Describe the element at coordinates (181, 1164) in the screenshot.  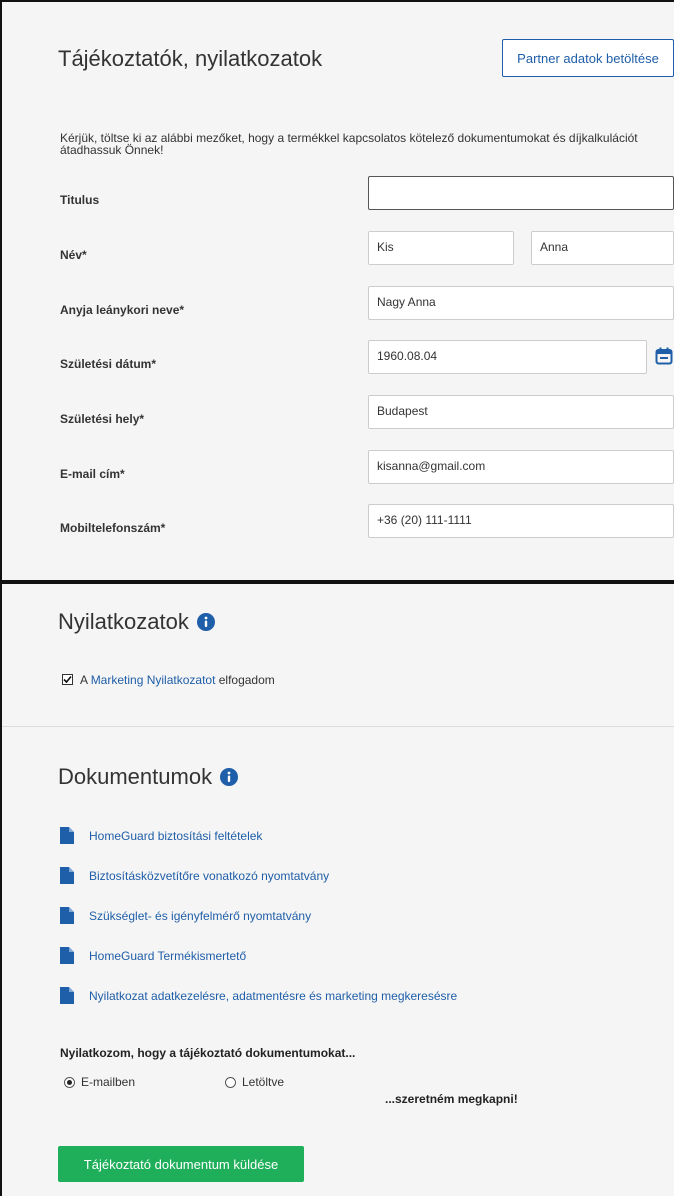
I see `send-documents-button: Tájékoztató dokumentum küldése` at that location.